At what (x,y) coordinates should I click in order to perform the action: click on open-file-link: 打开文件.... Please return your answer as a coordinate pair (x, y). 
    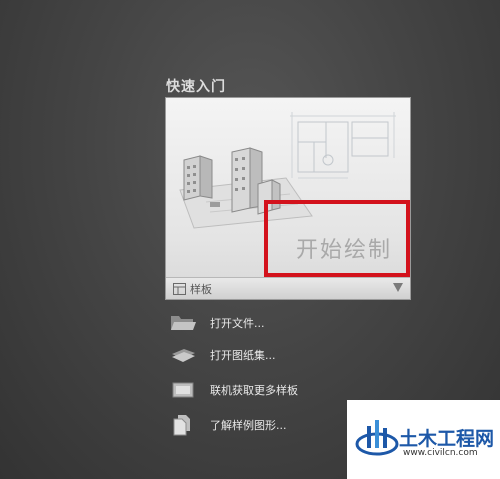
    Looking at the image, I should click on (278, 323).